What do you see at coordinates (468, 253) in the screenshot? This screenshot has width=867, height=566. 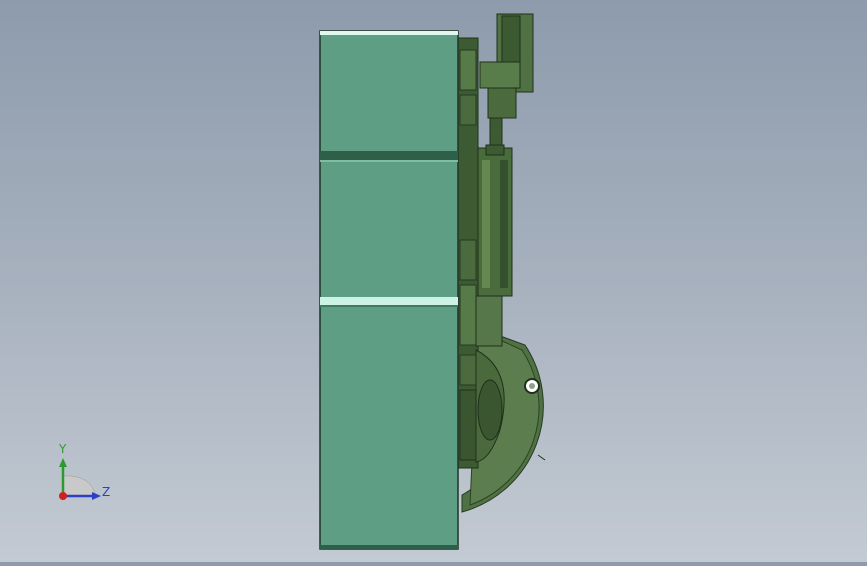 I see `rear-bracket` at bounding box center [468, 253].